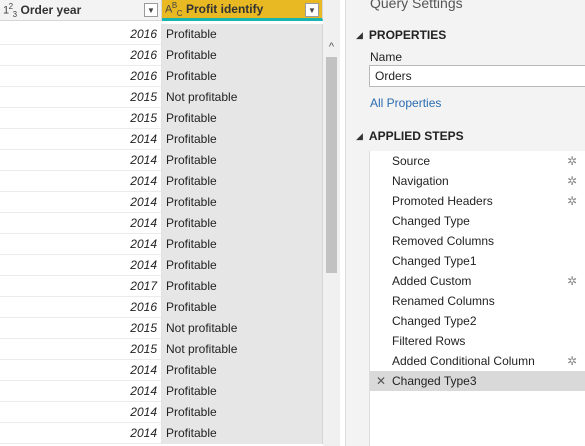  I want to click on text-type-icon: ABC, so click(173, 9).